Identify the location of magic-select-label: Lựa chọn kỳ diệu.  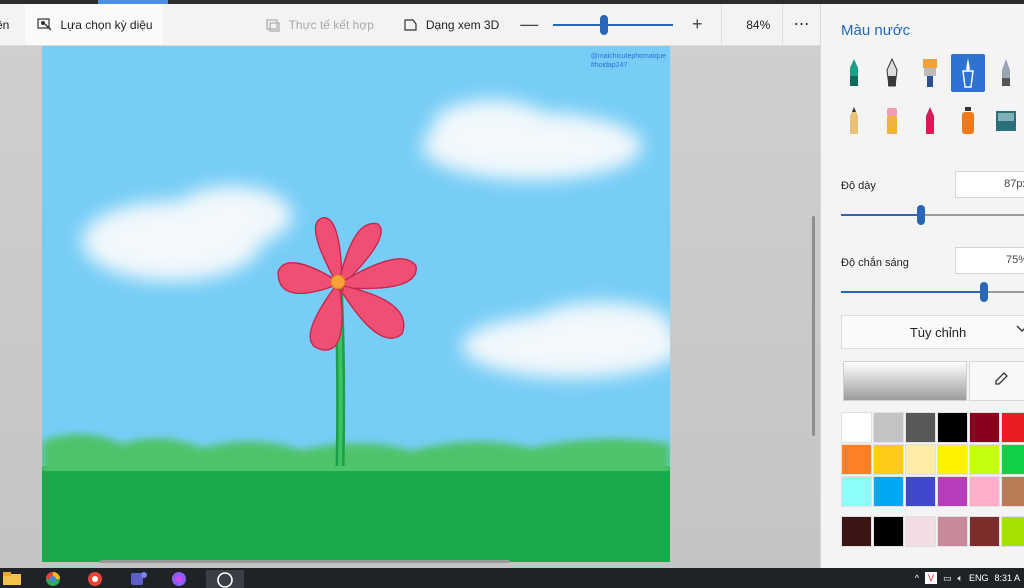
(106, 24).